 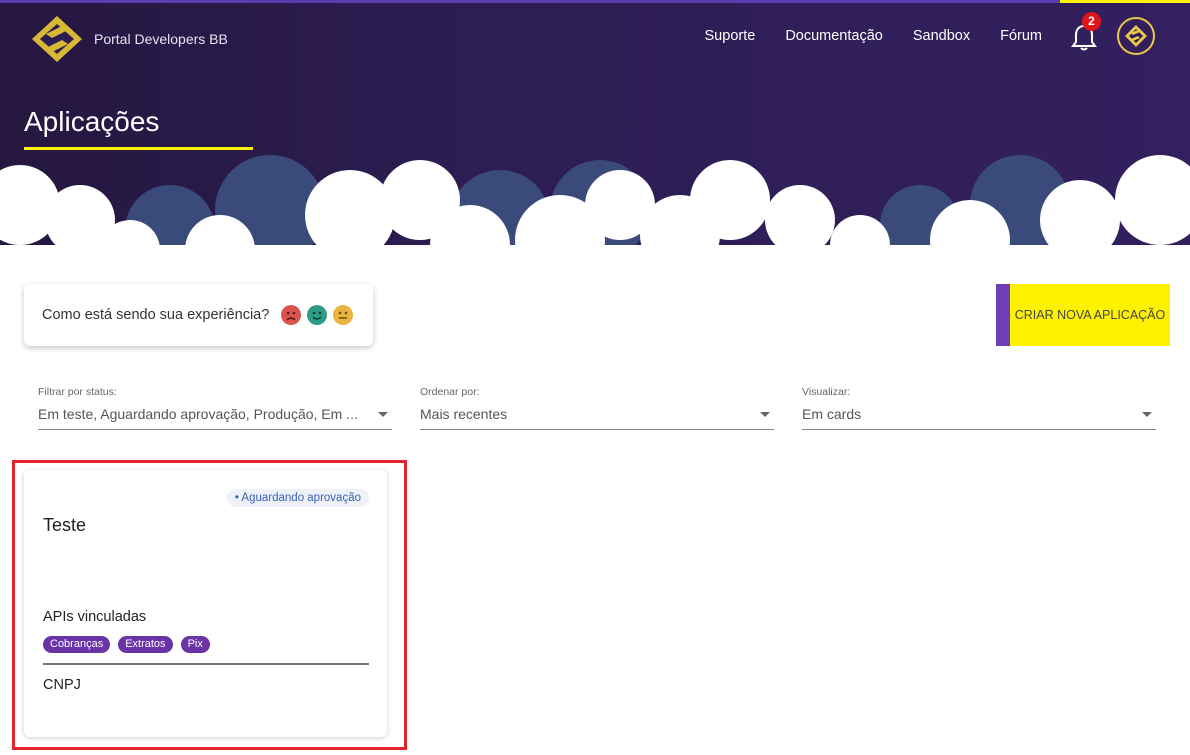 What do you see at coordinates (979, 408) in the screenshot?
I see `view-select: Visualizar: Em cards` at bounding box center [979, 408].